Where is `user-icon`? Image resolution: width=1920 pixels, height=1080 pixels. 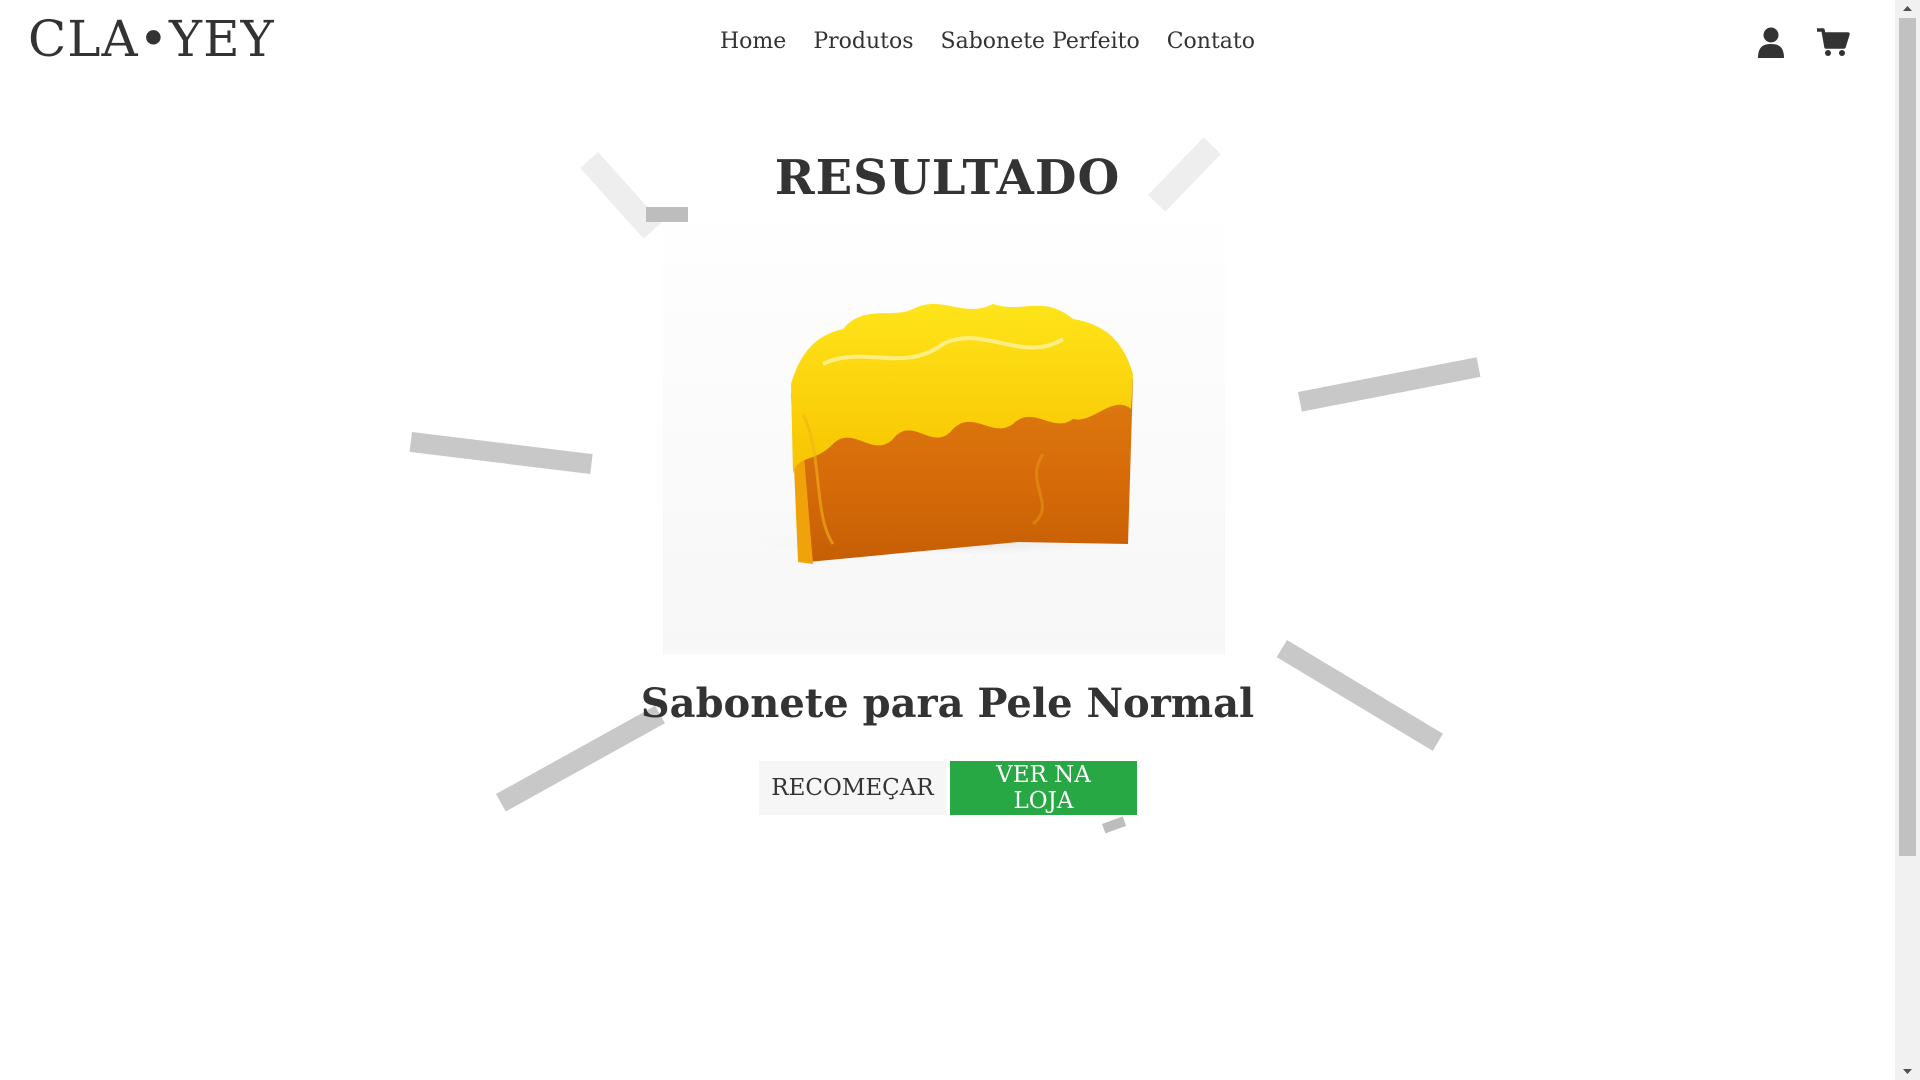
user-icon is located at coordinates (1771, 42).